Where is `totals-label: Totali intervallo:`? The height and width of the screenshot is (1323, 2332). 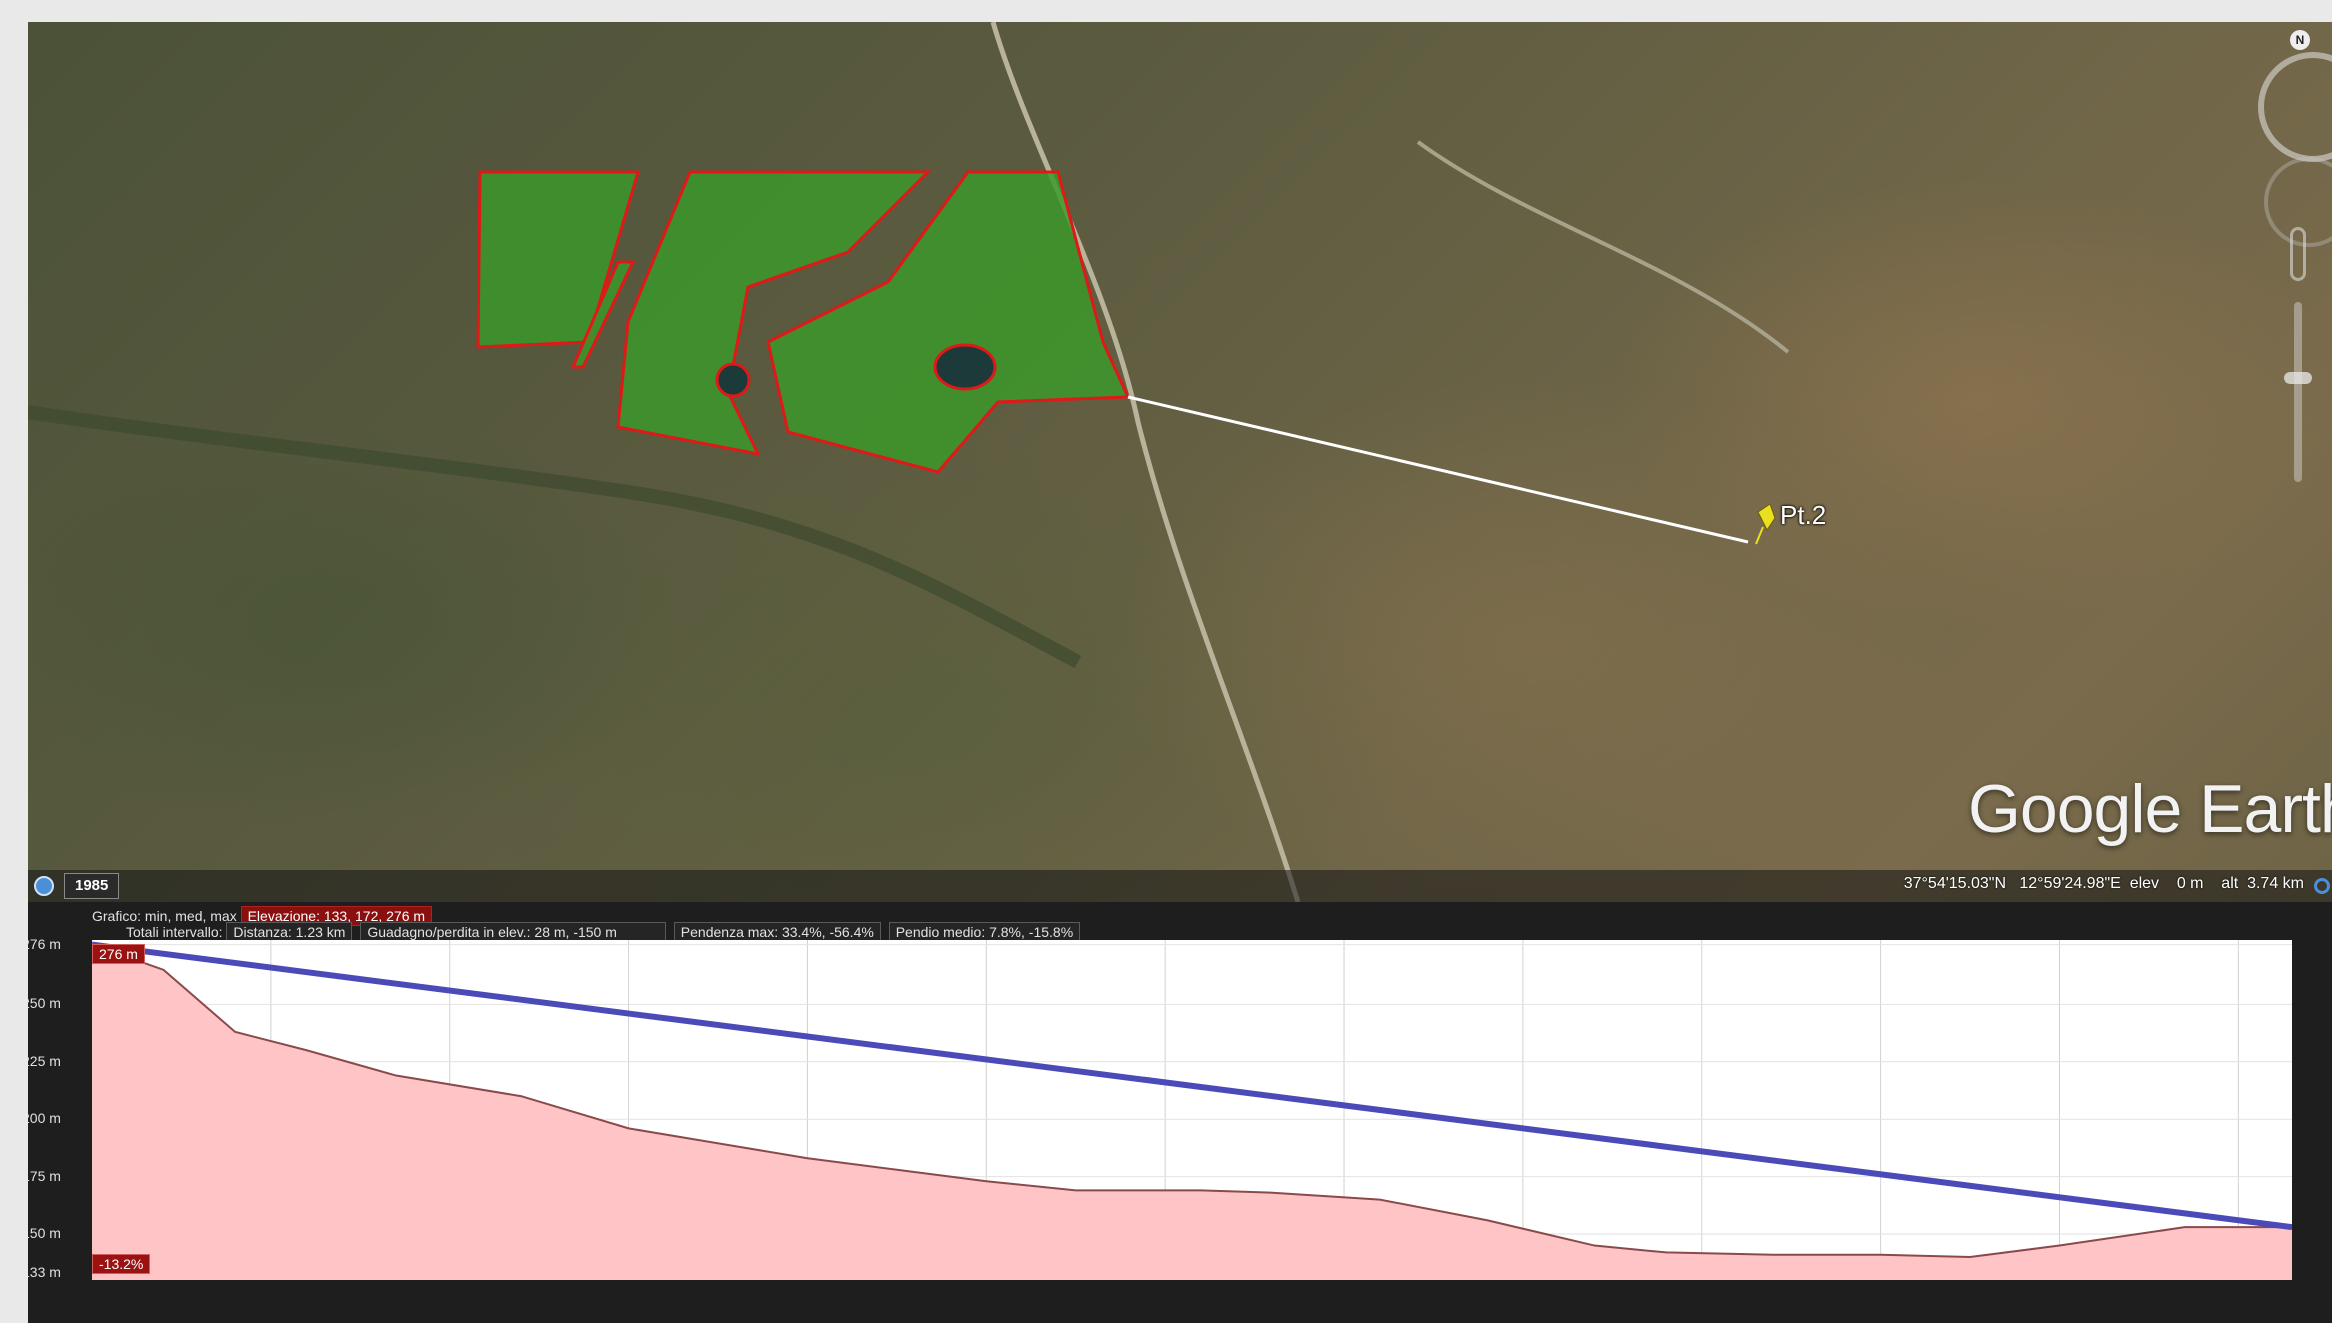 totals-label: Totali intervallo: is located at coordinates (174, 932).